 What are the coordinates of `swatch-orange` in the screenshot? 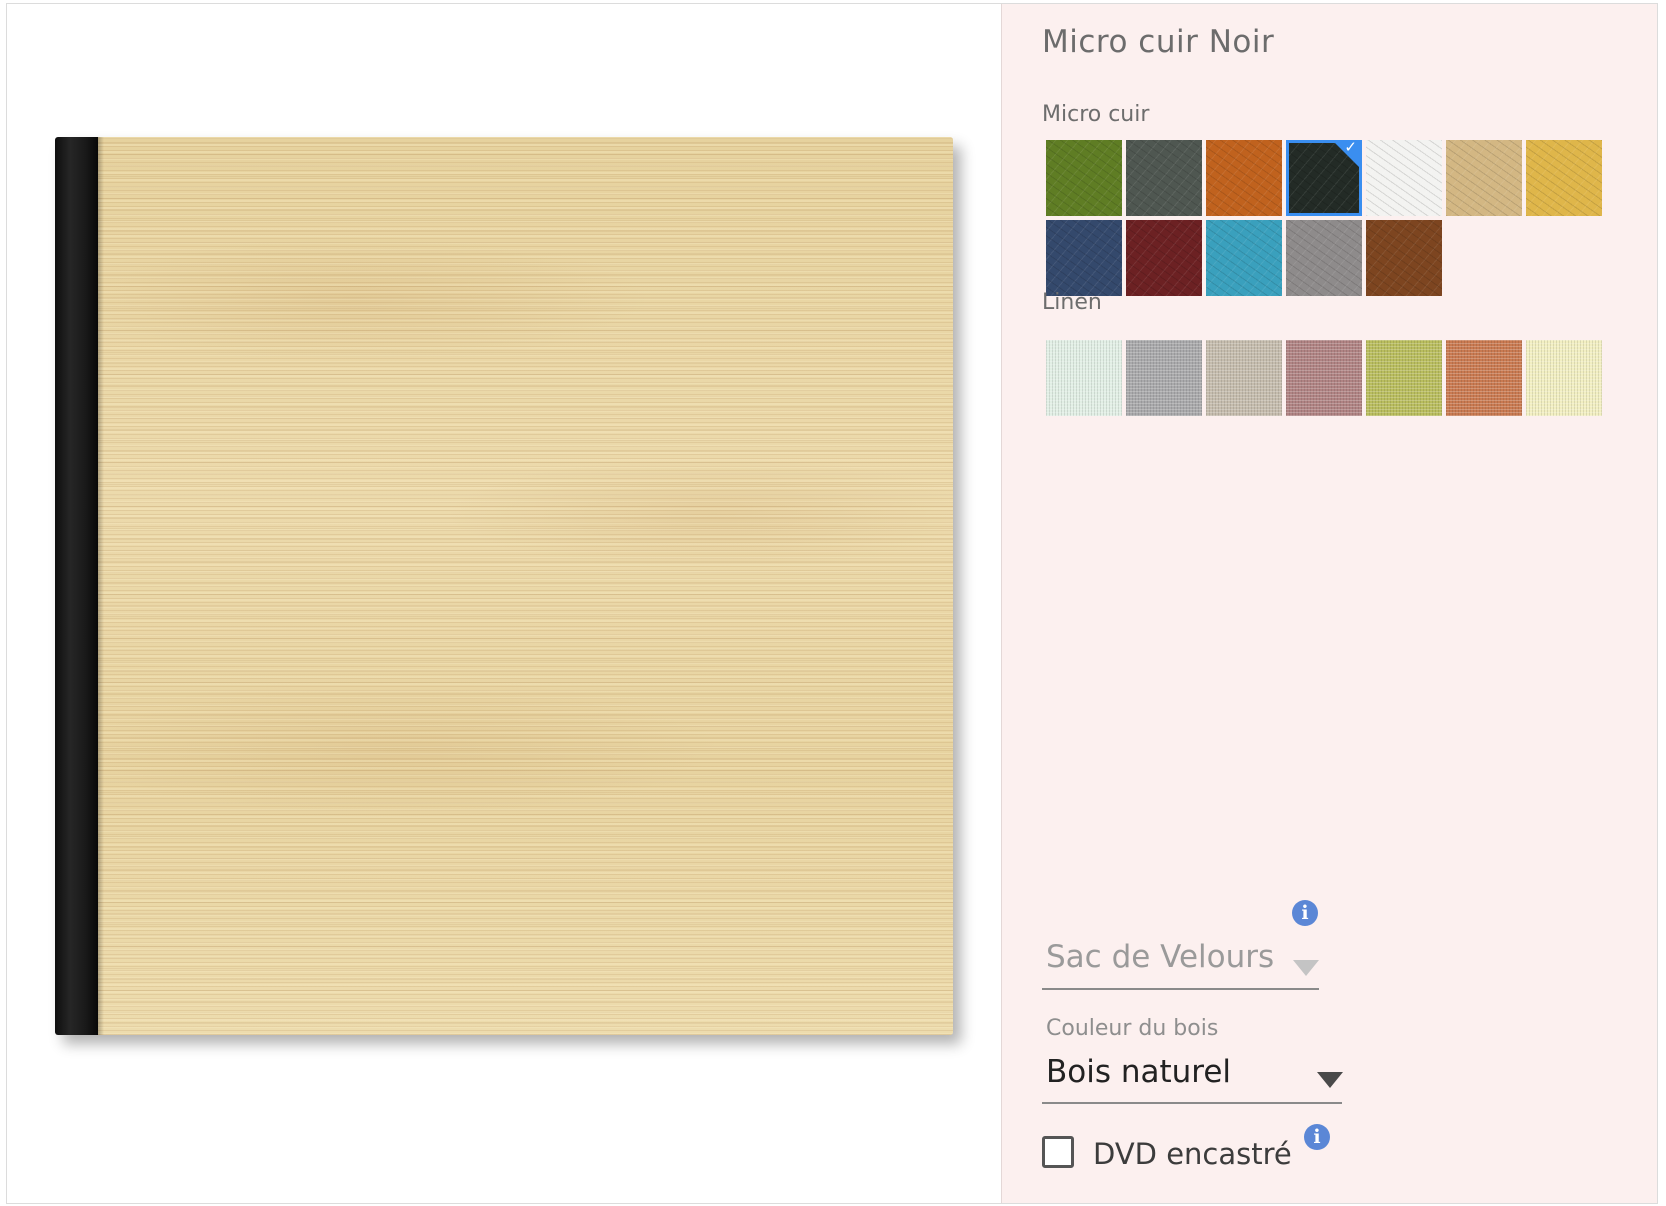 It's located at (1244, 178).